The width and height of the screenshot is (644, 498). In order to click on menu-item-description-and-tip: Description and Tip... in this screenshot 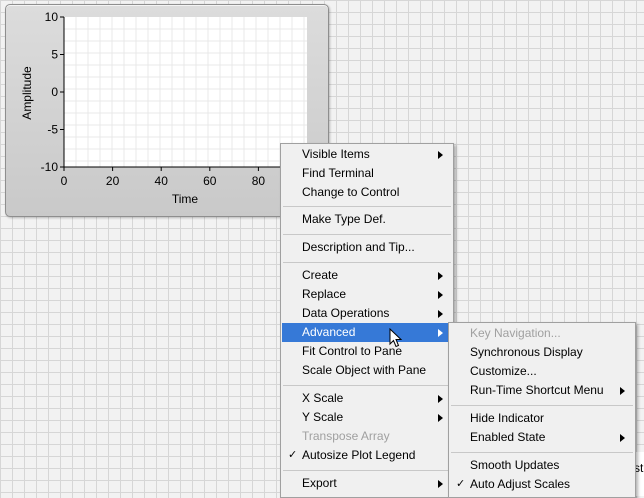, I will do `click(367, 247)`.